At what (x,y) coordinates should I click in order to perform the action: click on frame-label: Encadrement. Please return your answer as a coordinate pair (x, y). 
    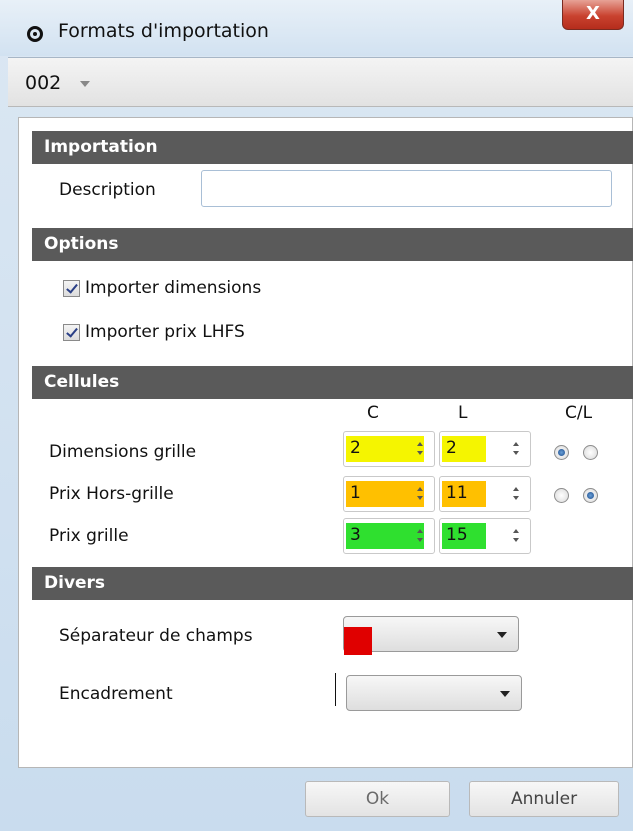
    Looking at the image, I should click on (116, 694).